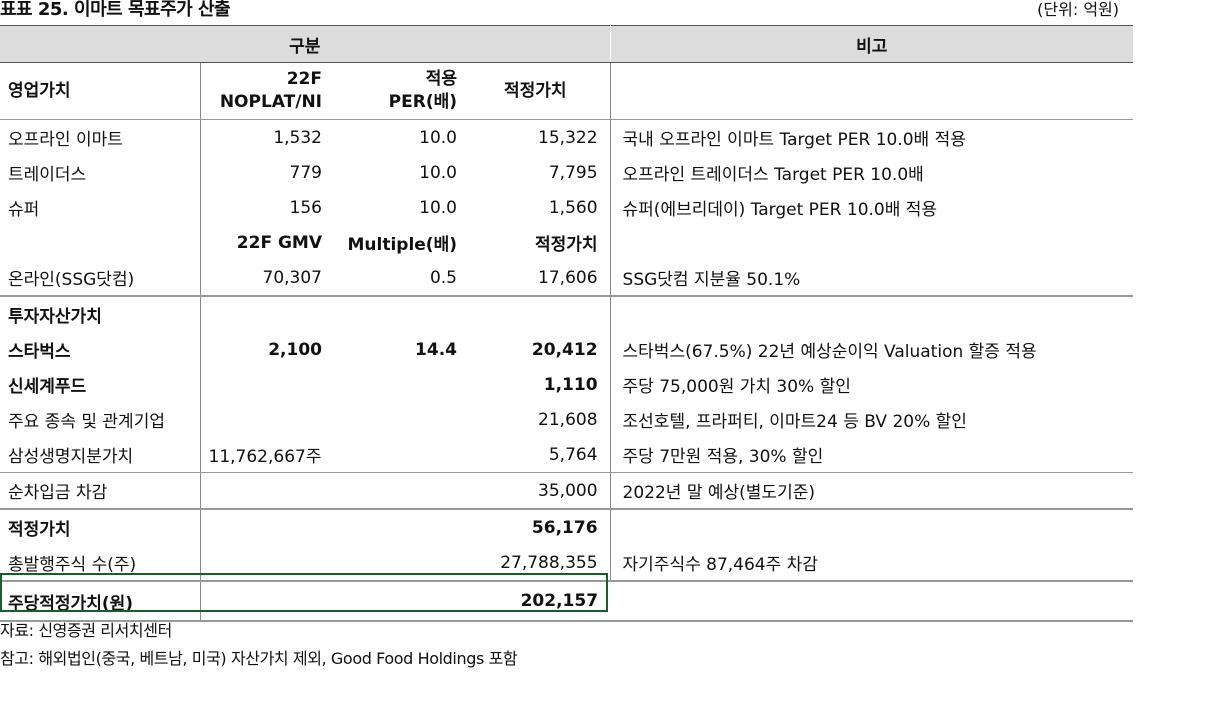  What do you see at coordinates (538, 207) in the screenshot?
I see `cell-value: 1,560` at bounding box center [538, 207].